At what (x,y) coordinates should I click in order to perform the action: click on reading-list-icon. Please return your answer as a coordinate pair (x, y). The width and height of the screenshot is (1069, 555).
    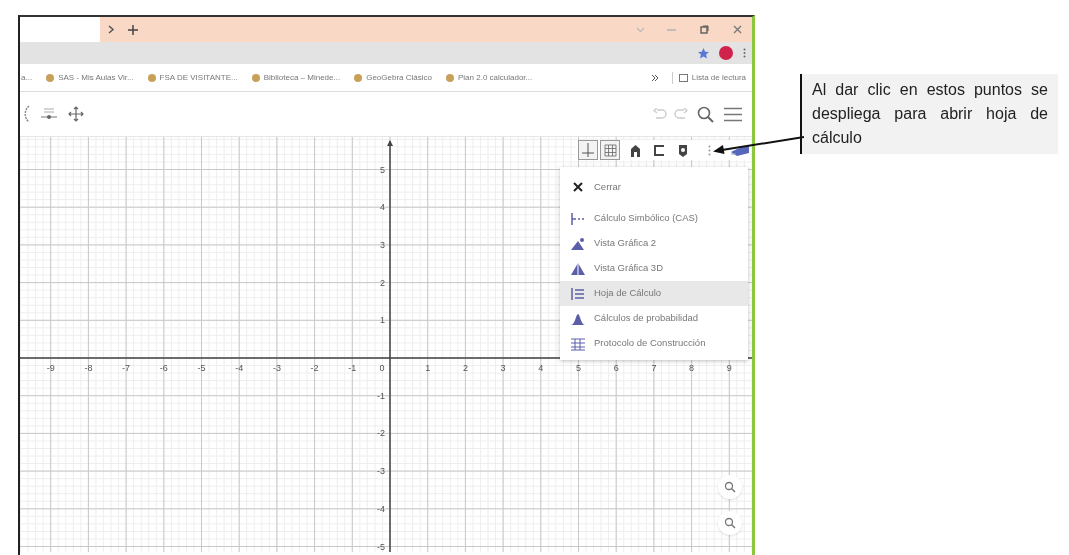
    Looking at the image, I should click on (683, 77).